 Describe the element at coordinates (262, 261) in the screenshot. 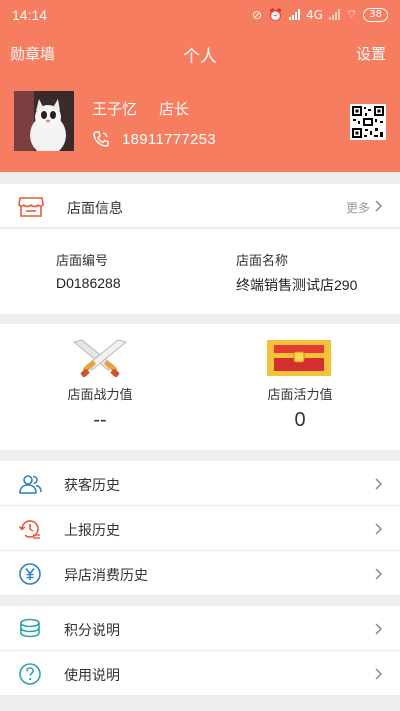

I see `store-name-label: 店面名称` at that location.